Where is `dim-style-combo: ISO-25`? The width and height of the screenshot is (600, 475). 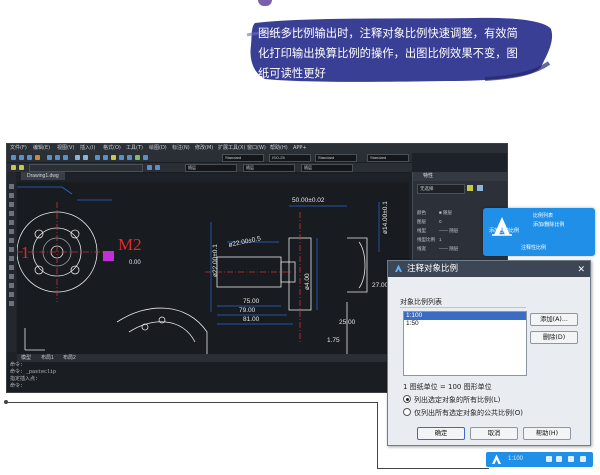
dim-style-combo: ISO-25 is located at coordinates (290, 158).